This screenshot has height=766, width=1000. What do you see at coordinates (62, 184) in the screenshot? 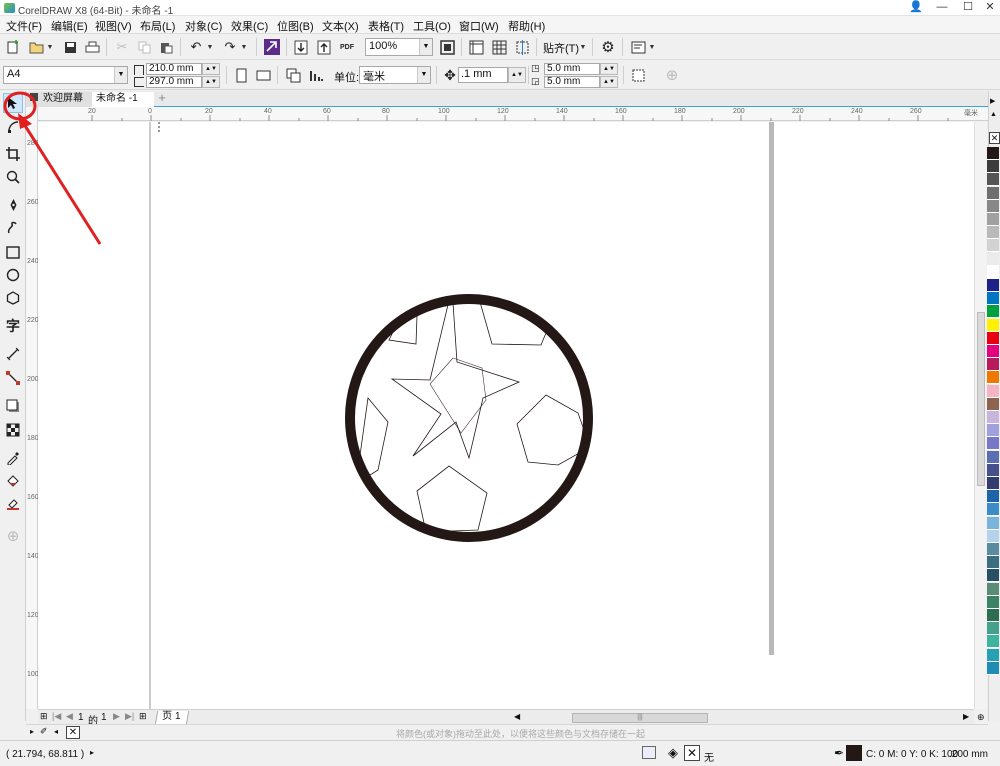
I see `annotation-arrow-line` at bounding box center [62, 184].